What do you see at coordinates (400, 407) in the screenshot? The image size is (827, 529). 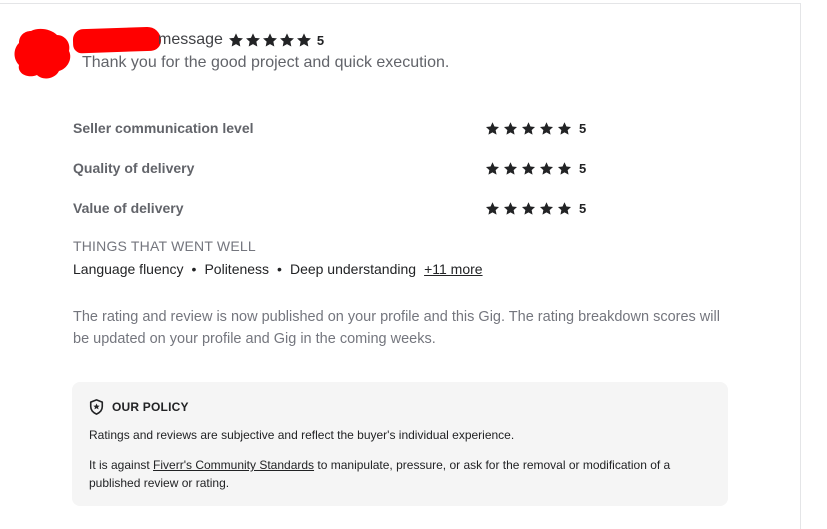 I see `policy-header: OUR POLICY` at bounding box center [400, 407].